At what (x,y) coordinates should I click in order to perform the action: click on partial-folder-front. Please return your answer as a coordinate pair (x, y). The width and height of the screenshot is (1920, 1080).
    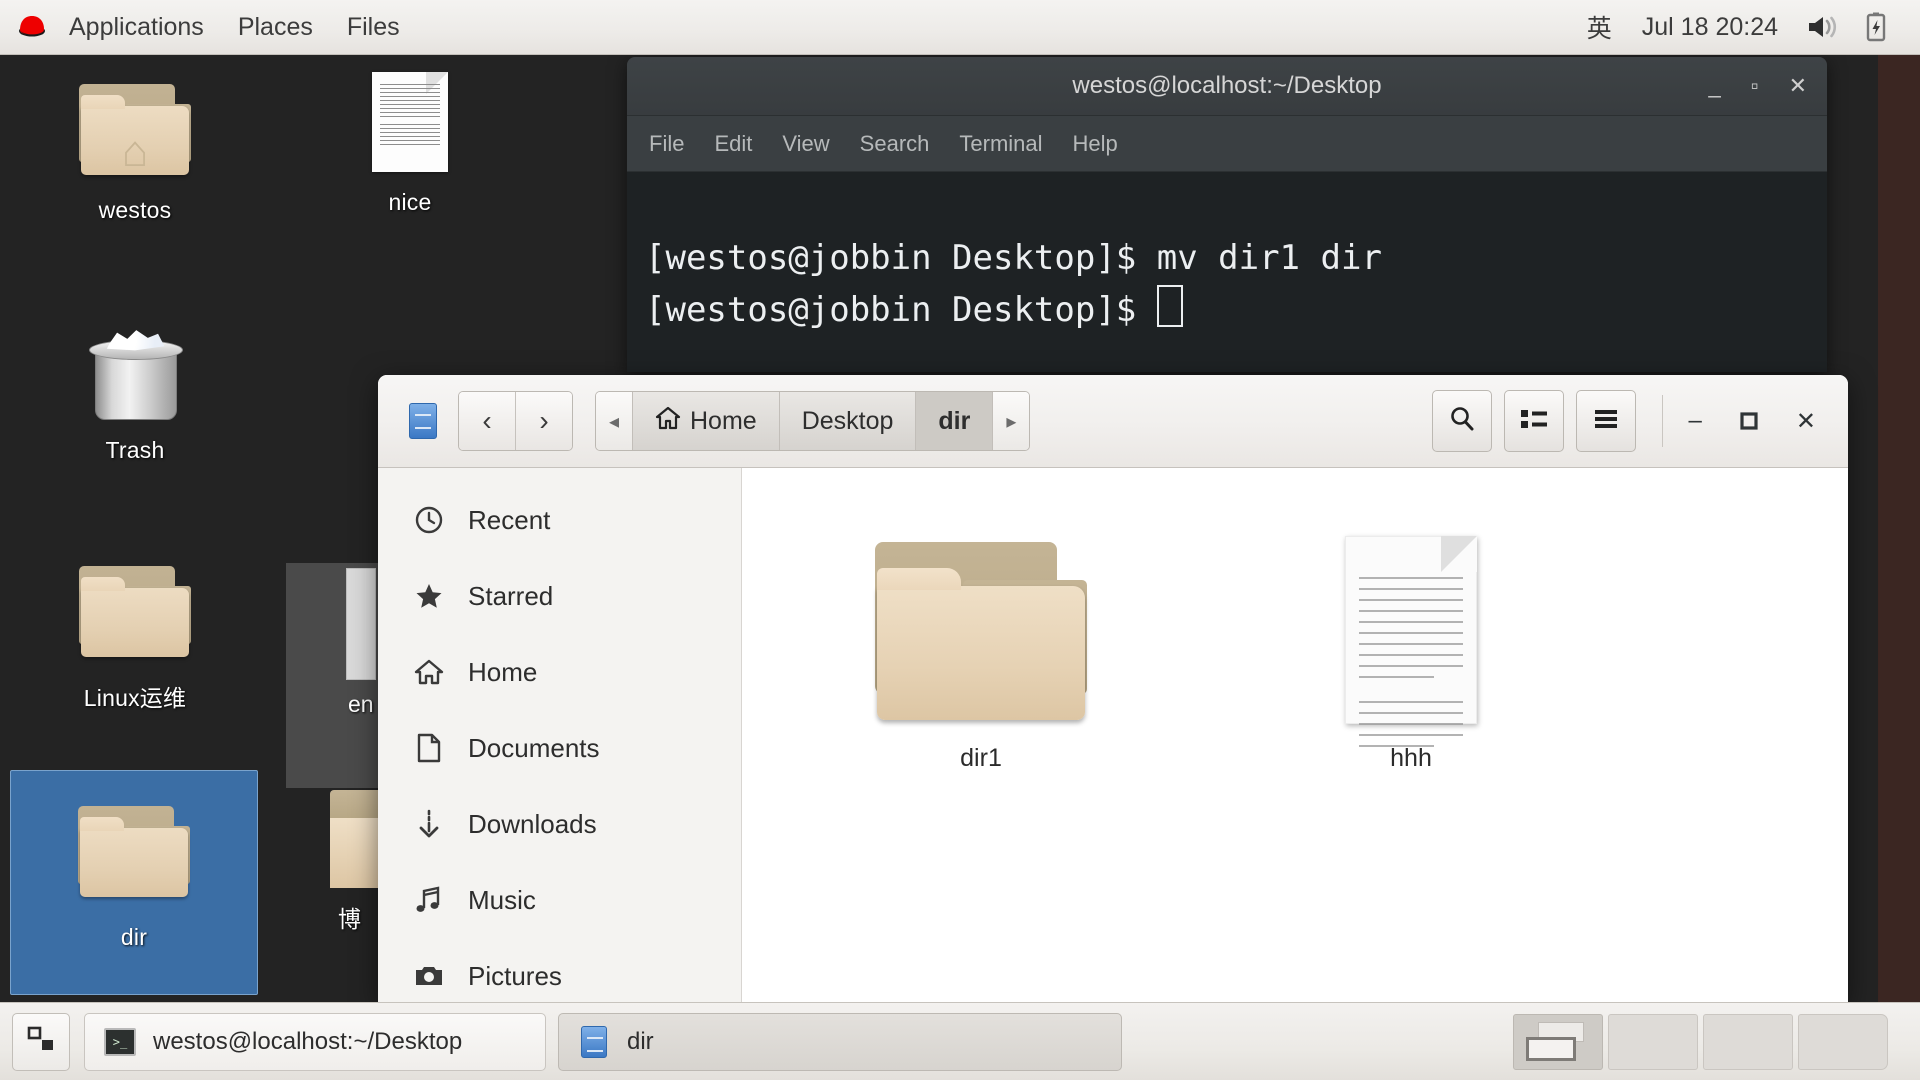
    Looking at the image, I should click on (356, 853).